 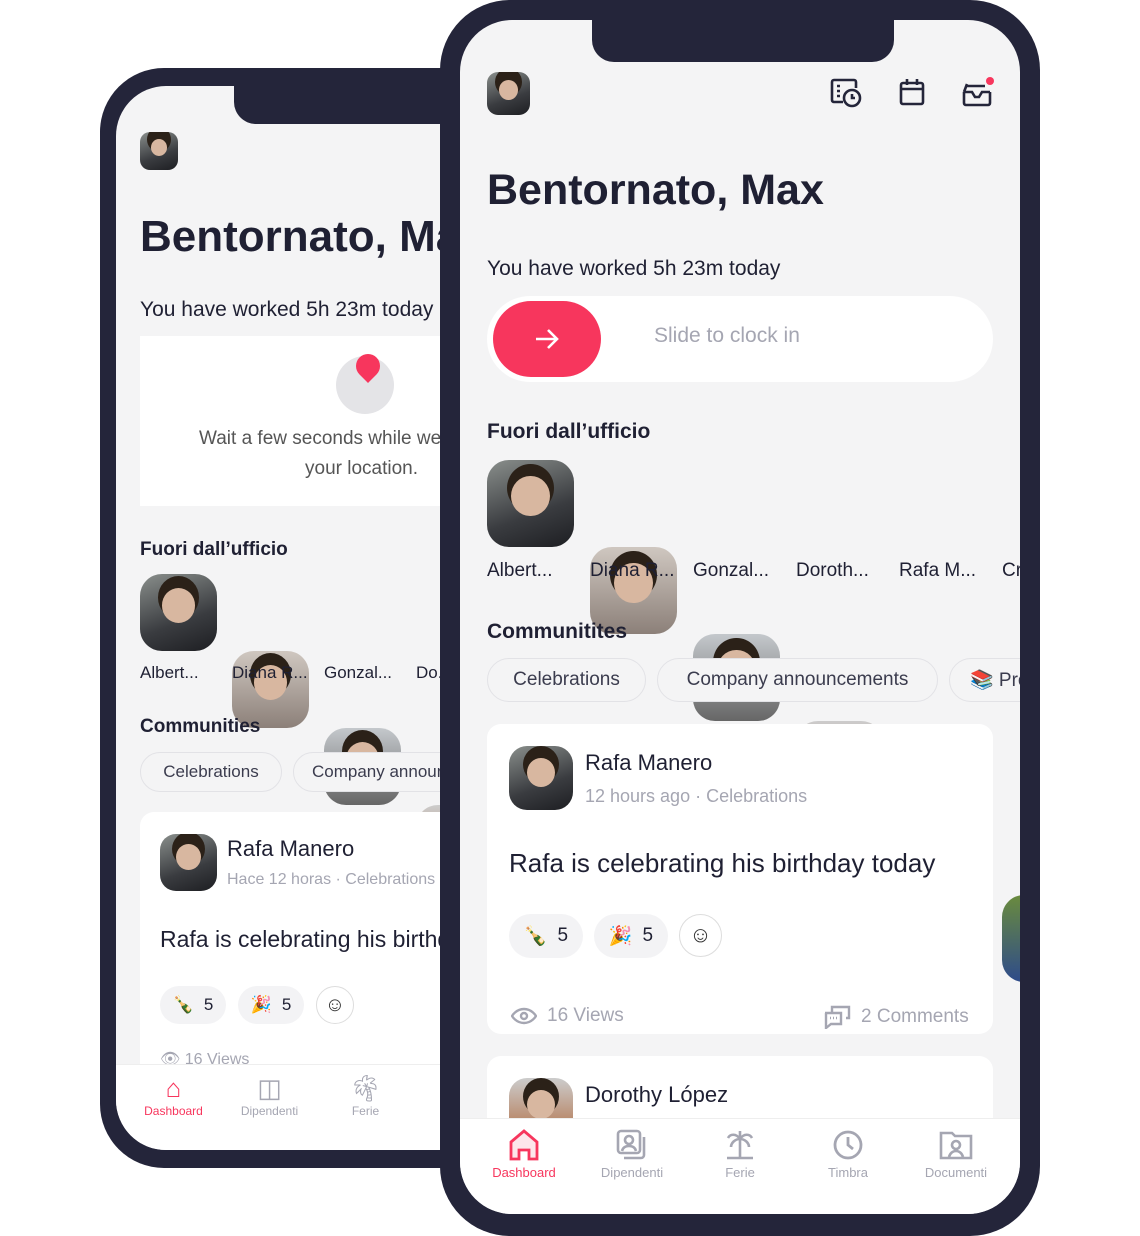 I want to click on arrow-right-icon, so click(x=547, y=339).